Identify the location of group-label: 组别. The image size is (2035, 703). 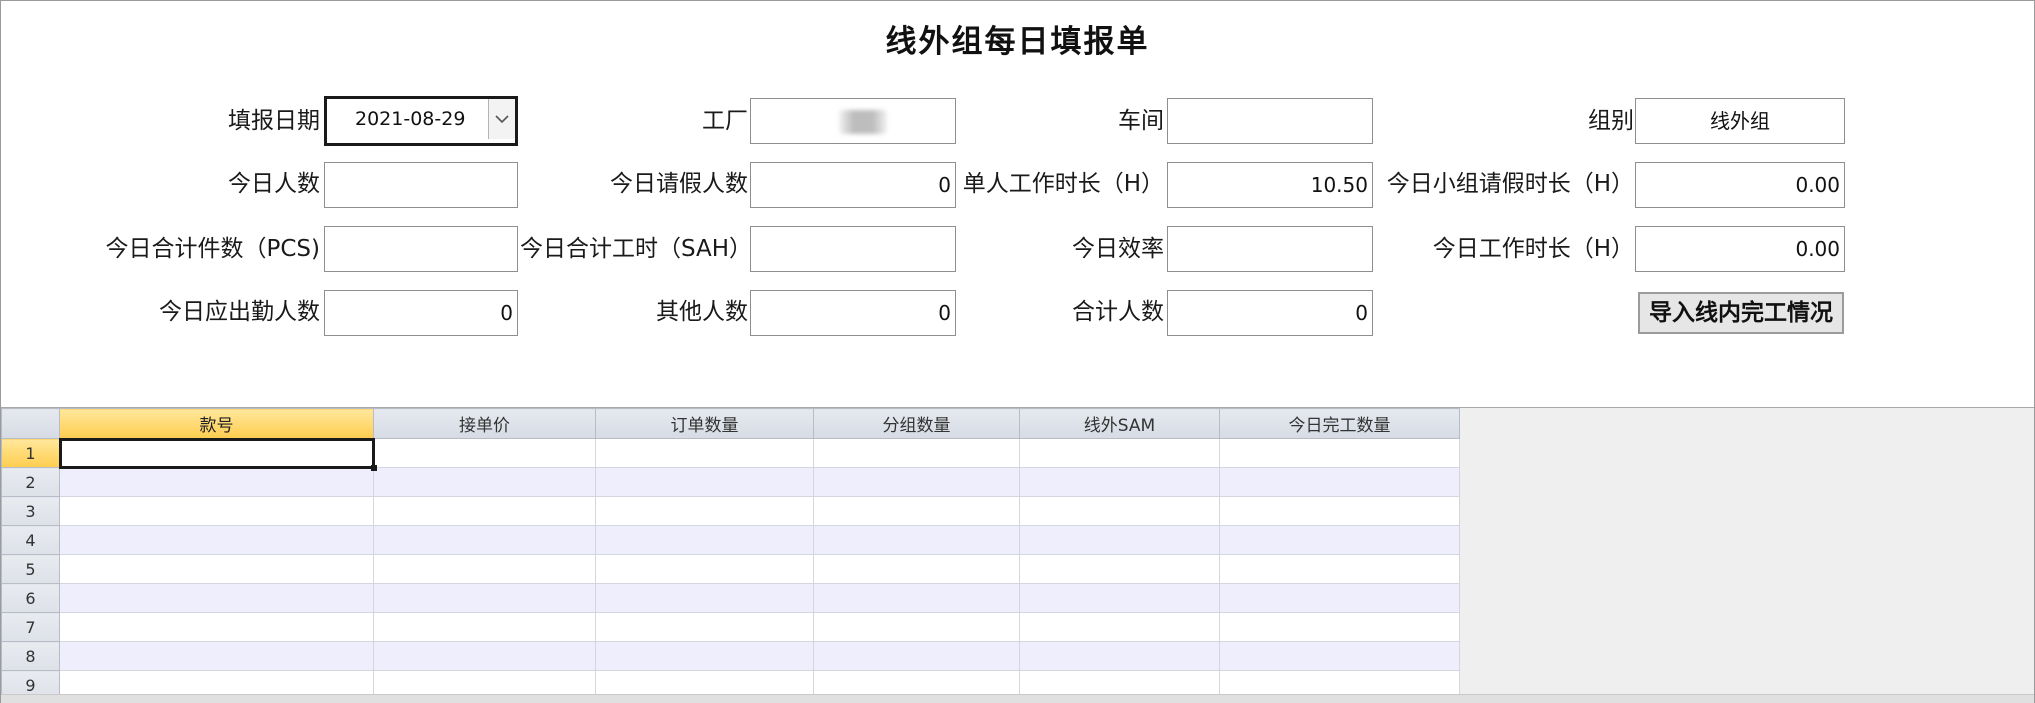
(1611, 121).